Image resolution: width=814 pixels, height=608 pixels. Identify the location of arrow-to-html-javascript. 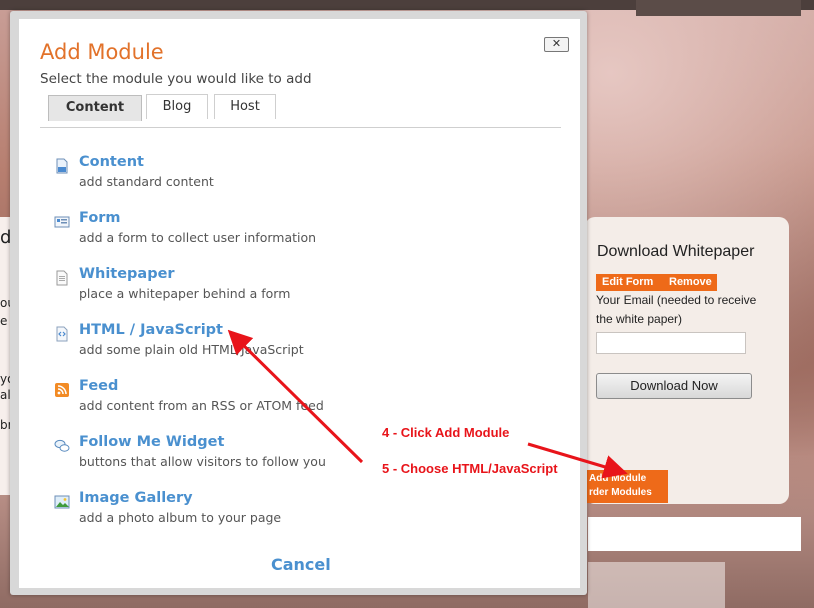
(295, 396).